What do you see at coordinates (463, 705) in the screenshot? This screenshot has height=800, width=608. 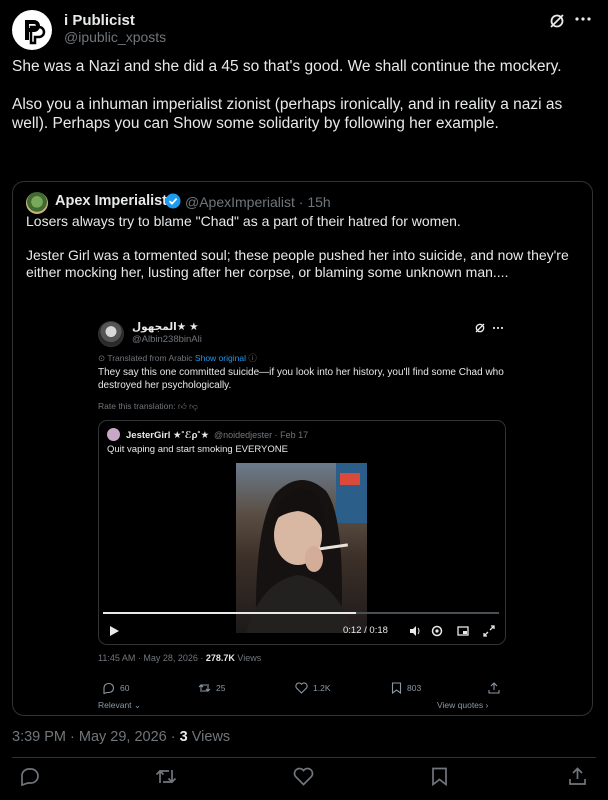 I see `view-quotes-link: View quotes ›` at bounding box center [463, 705].